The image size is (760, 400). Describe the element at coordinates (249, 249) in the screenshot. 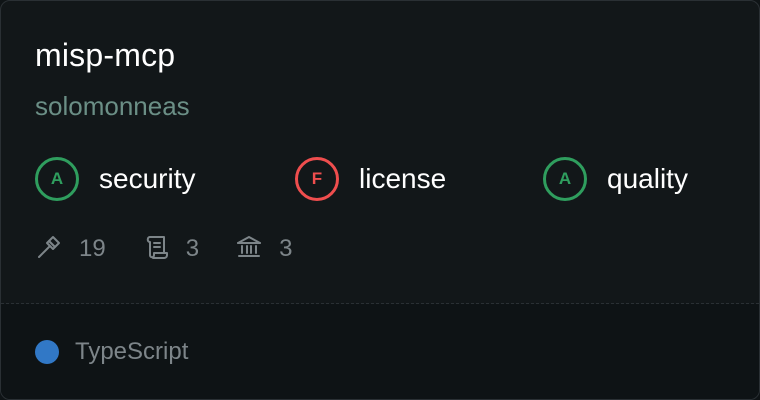

I see `bank-icon` at that location.